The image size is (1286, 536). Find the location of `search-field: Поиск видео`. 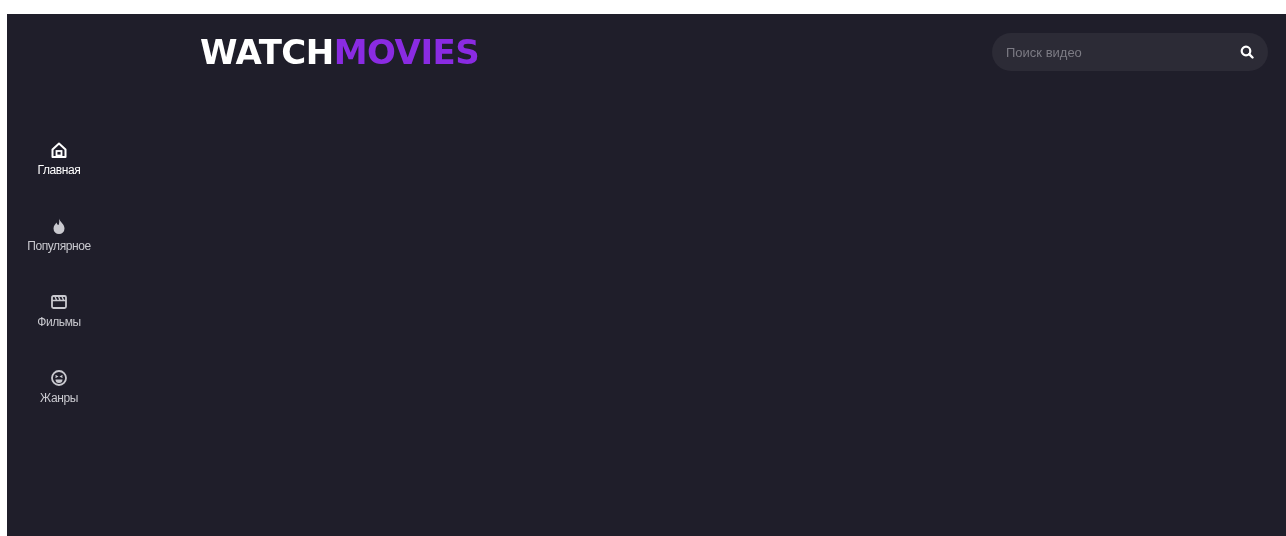

search-field: Поиск видео is located at coordinates (1130, 52).